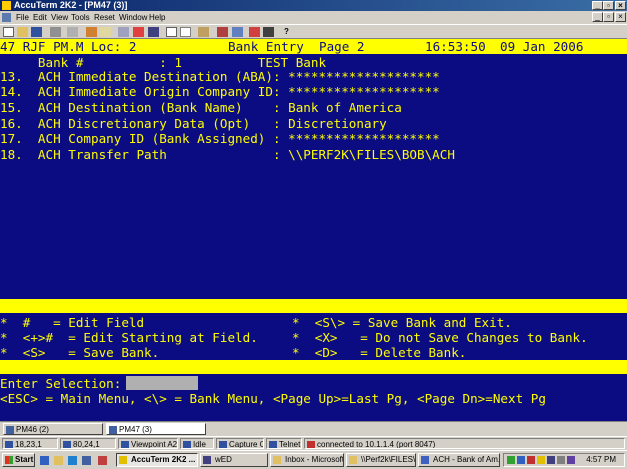 The height and width of the screenshot is (469, 627). What do you see at coordinates (268, 32) in the screenshot?
I see `keyboard-icon` at bounding box center [268, 32].